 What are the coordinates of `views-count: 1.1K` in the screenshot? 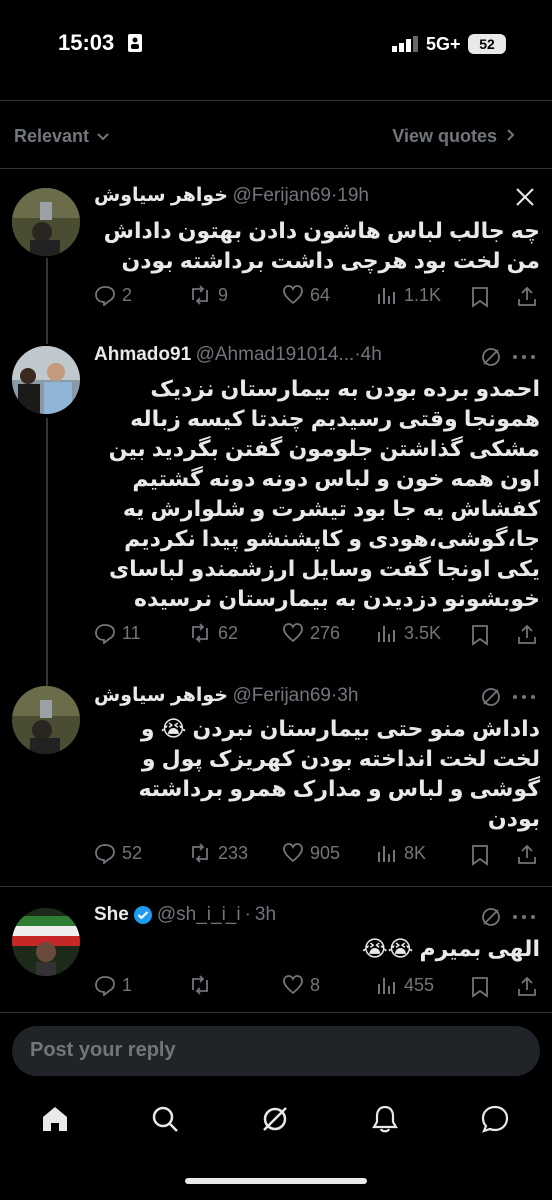 It's located at (423, 294).